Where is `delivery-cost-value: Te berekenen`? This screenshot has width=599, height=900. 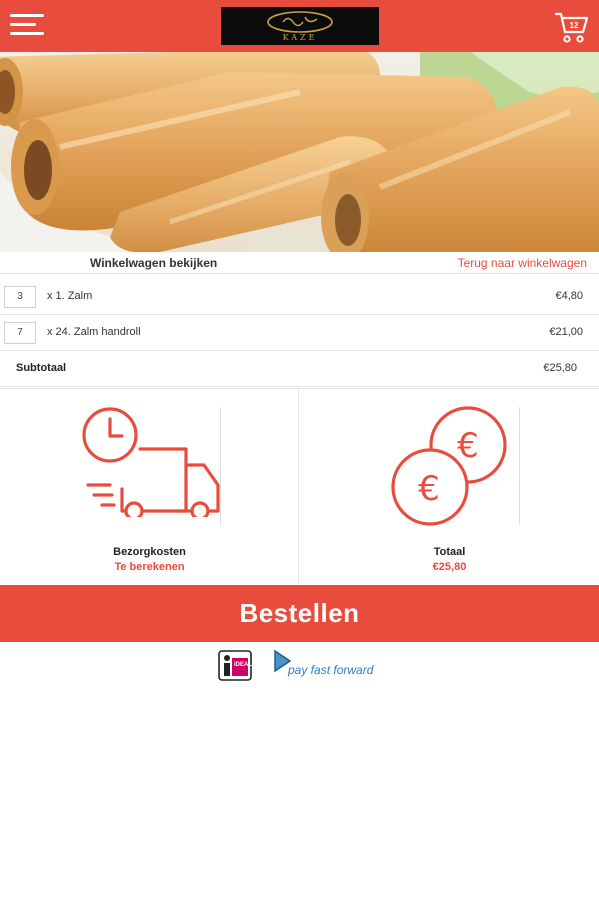
delivery-cost-value: Te berekenen is located at coordinates (149, 567).